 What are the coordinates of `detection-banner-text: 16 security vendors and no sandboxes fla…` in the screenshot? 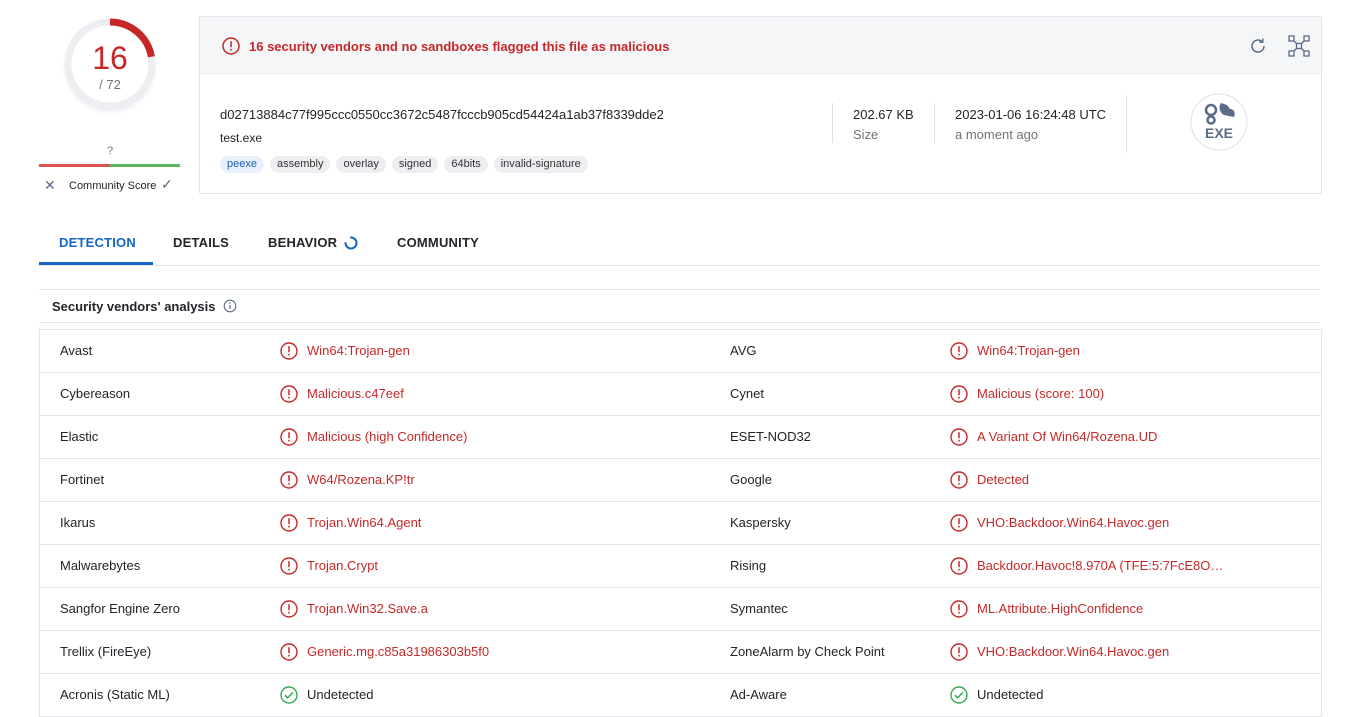 It's located at (459, 46).